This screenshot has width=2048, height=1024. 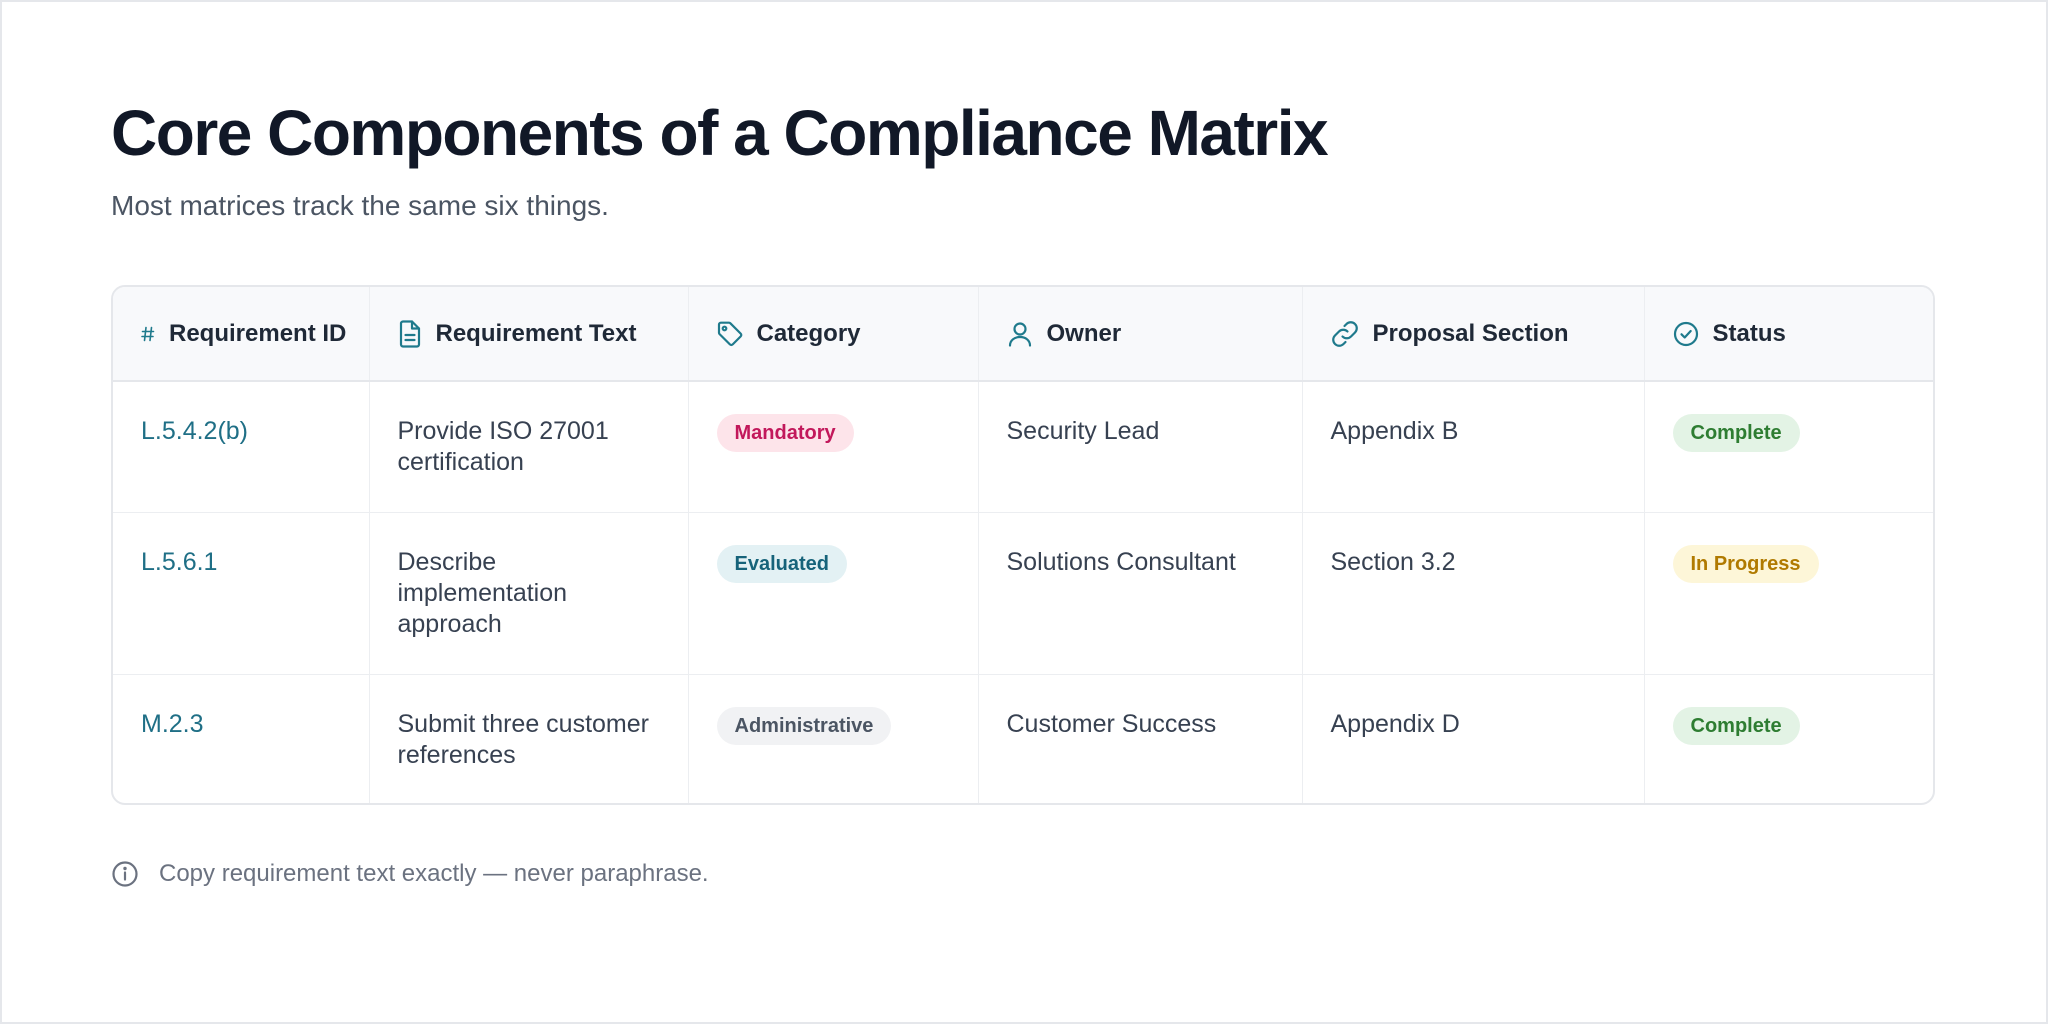 I want to click on requirement-text-cell: Describe implementation approach, so click(x=529, y=593).